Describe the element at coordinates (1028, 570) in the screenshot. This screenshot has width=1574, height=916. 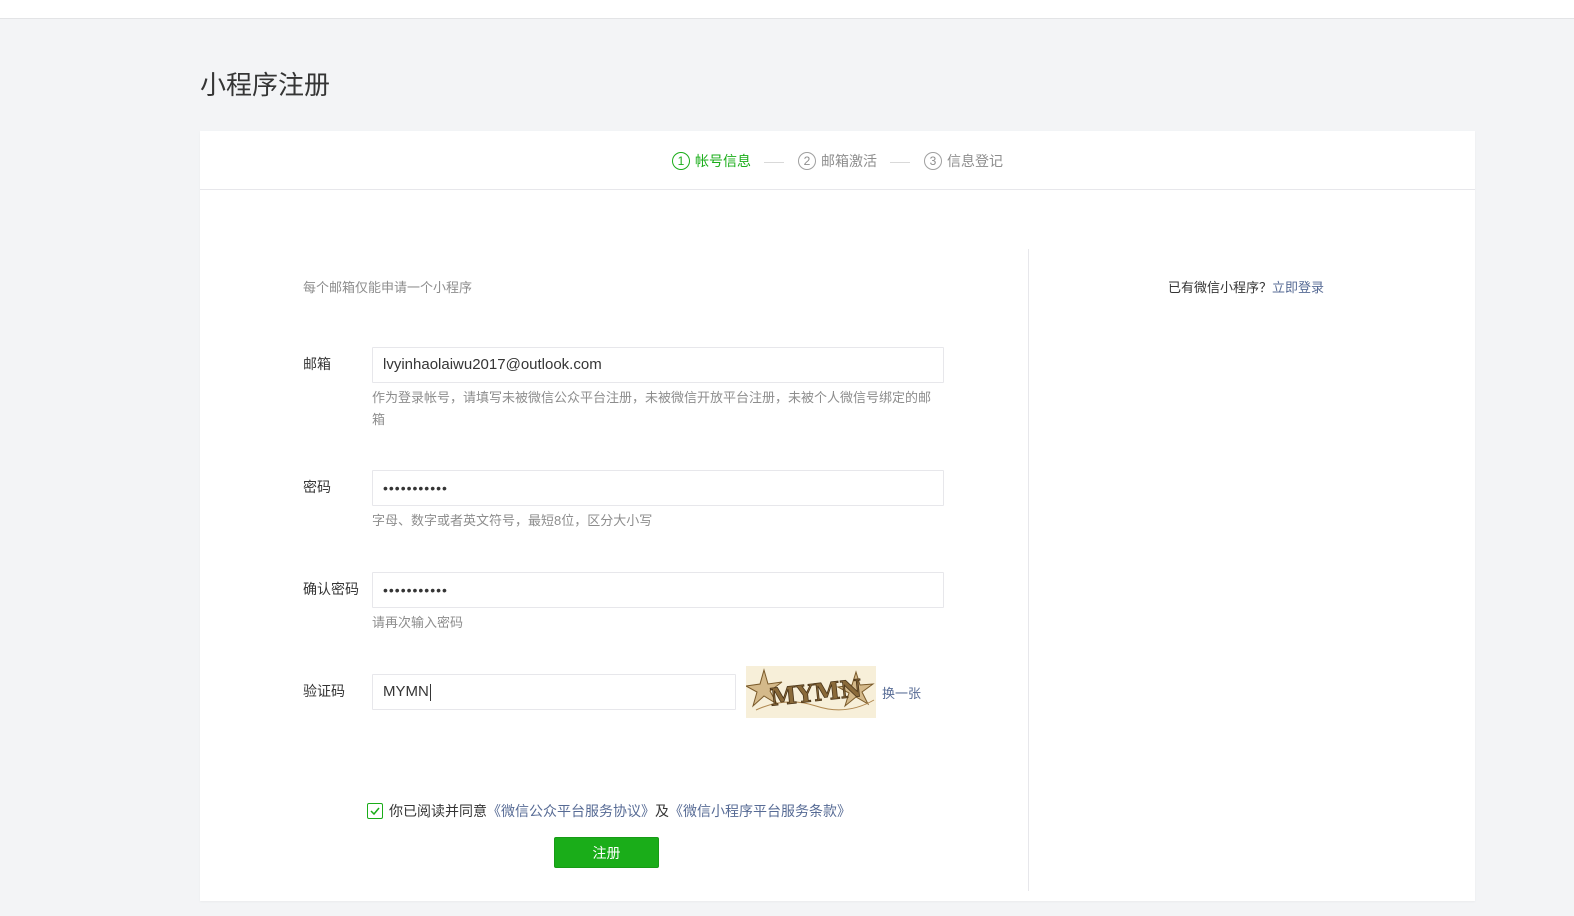
I see `vertical-divider` at that location.